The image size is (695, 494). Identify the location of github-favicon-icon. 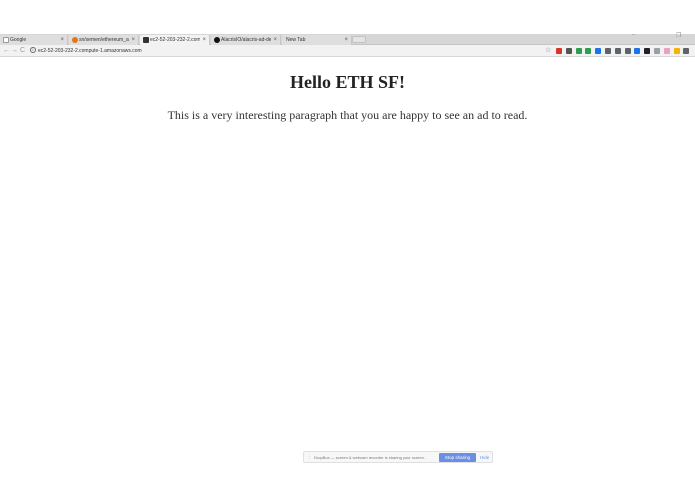
(217, 40).